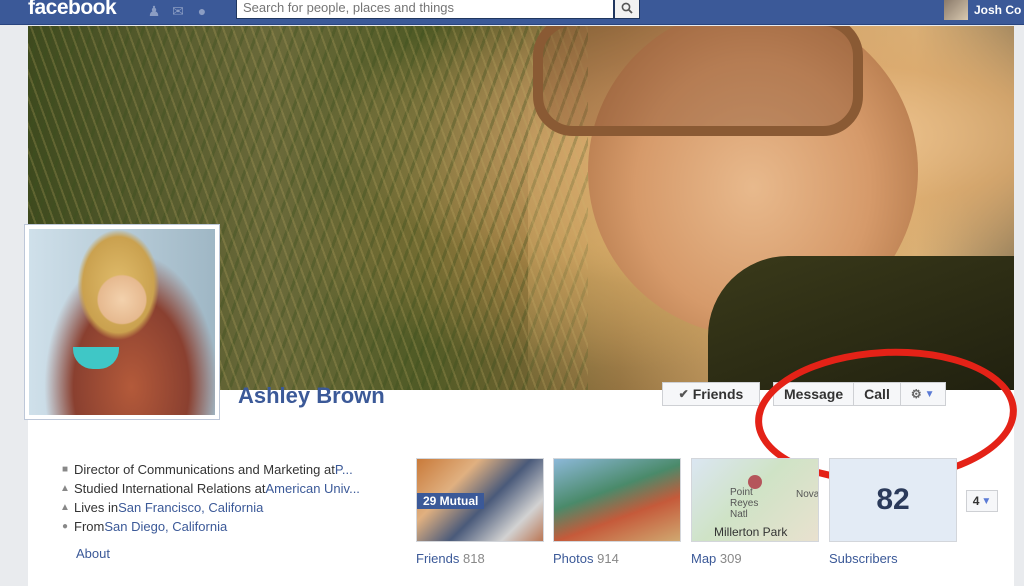 The image size is (1024, 586). I want to click on map-count: 309, so click(730, 558).